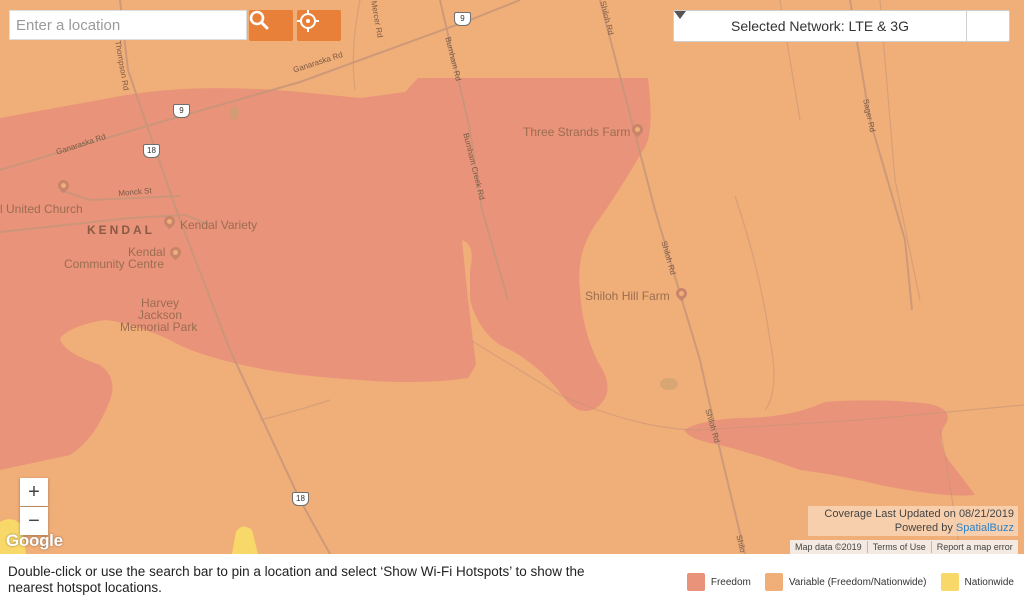 The image size is (1024, 600). I want to click on coverage-updated-text: Coverage Last Updated on 08/21/2019, so click(919, 514).